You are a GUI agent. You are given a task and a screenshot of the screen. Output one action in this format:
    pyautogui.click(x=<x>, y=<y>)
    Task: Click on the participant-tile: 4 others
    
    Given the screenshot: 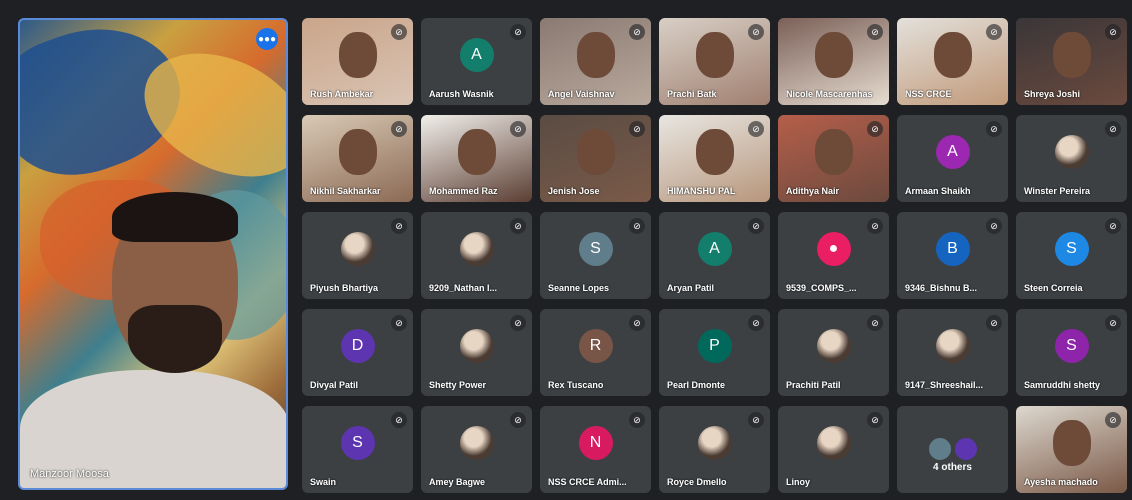 What is the action you would take?
    pyautogui.click(x=952, y=449)
    